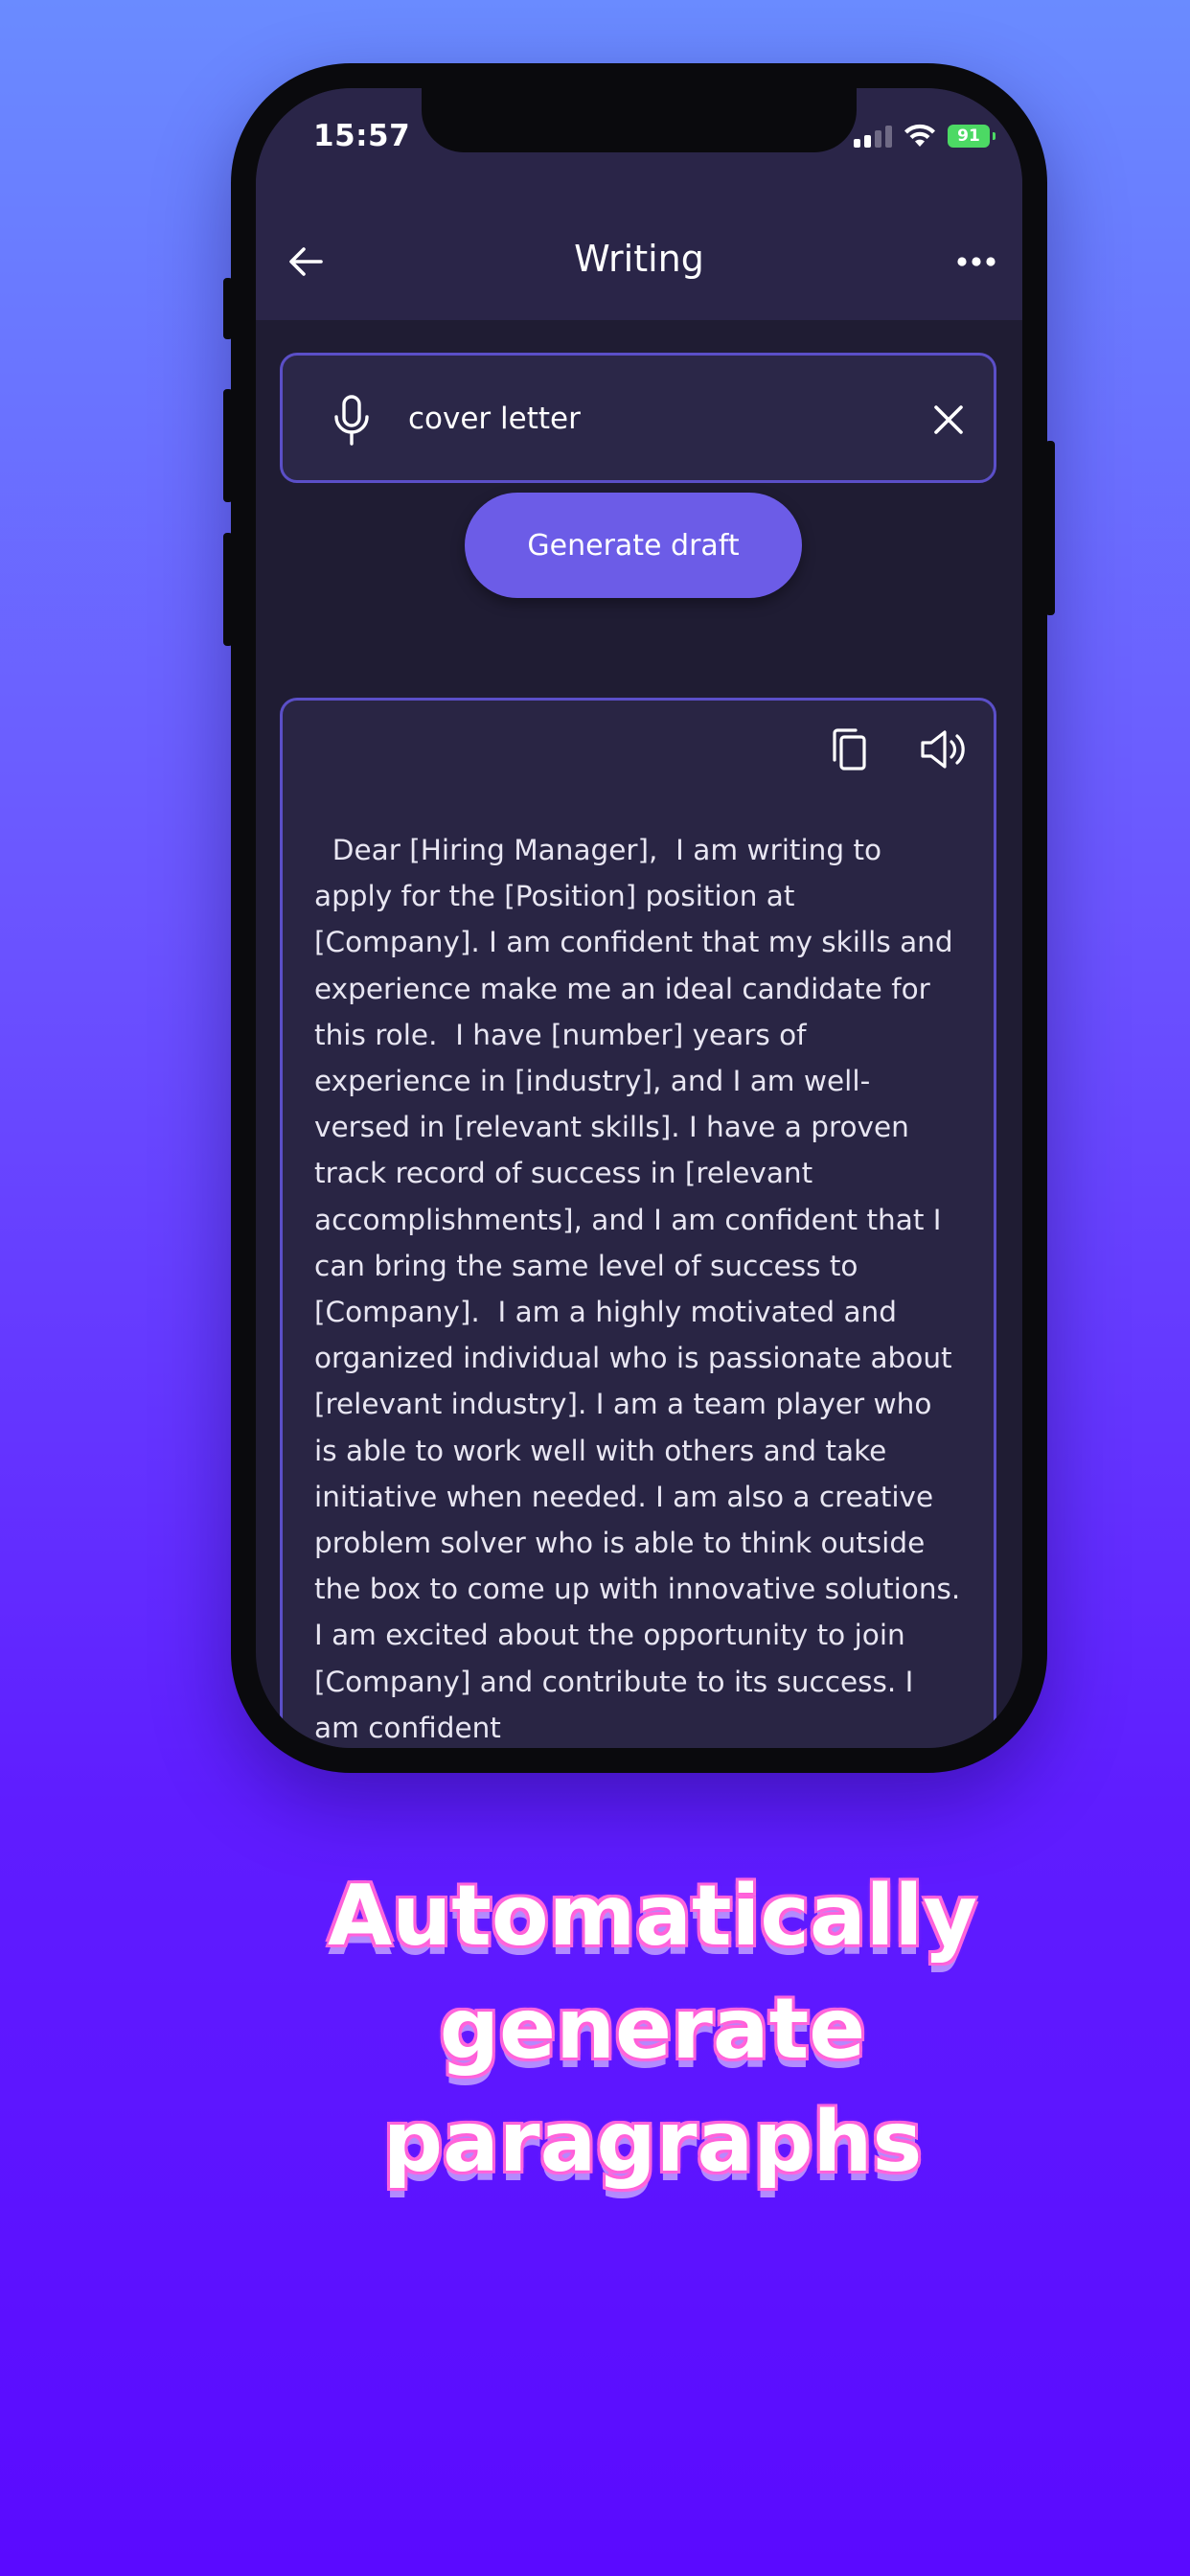  What do you see at coordinates (945, 749) in the screenshot?
I see `speaker-icon` at bounding box center [945, 749].